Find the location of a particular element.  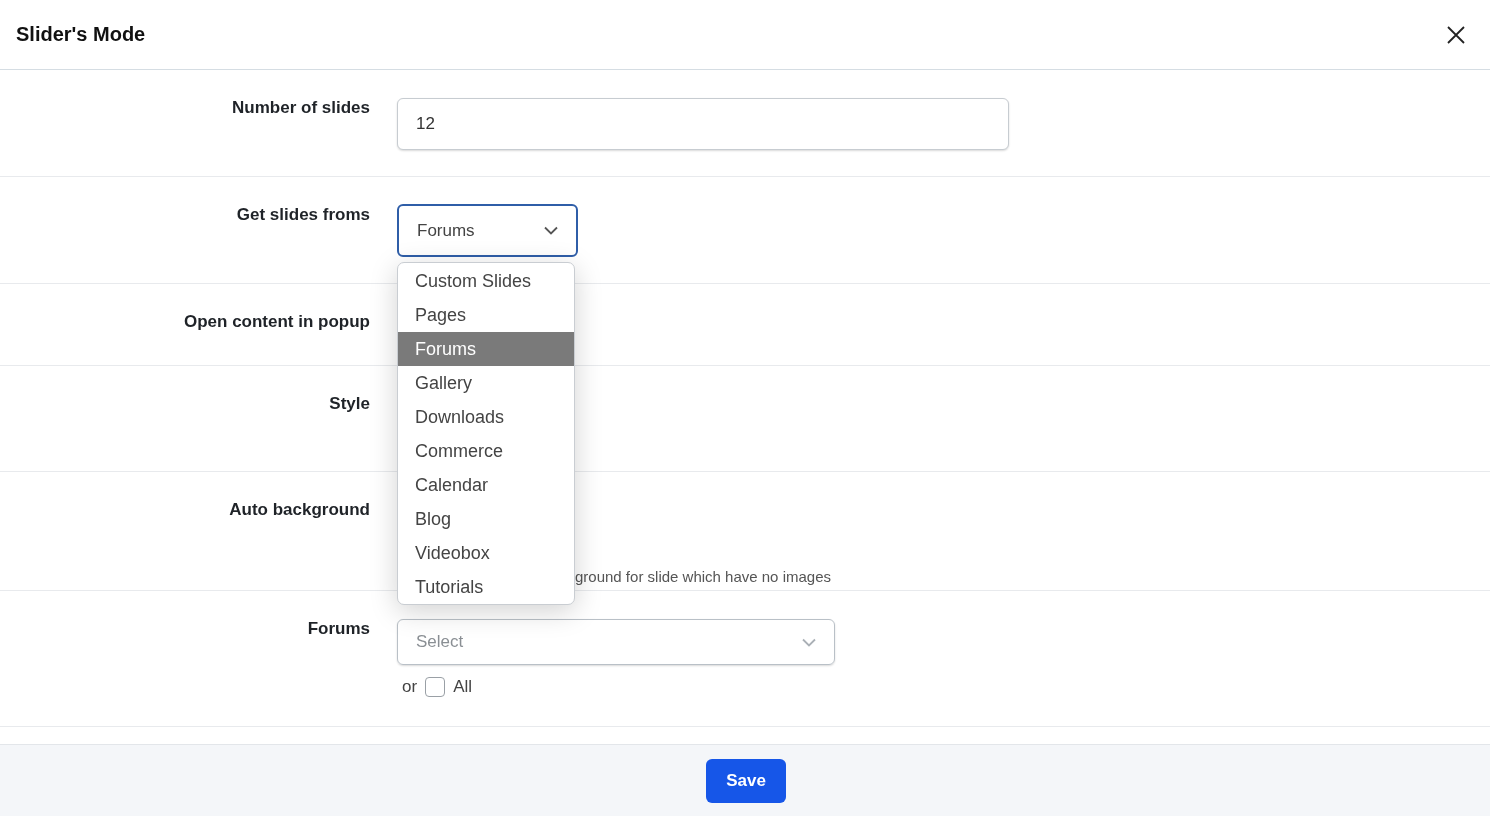

dropdown-option: Commerce is located at coordinates (486, 451).